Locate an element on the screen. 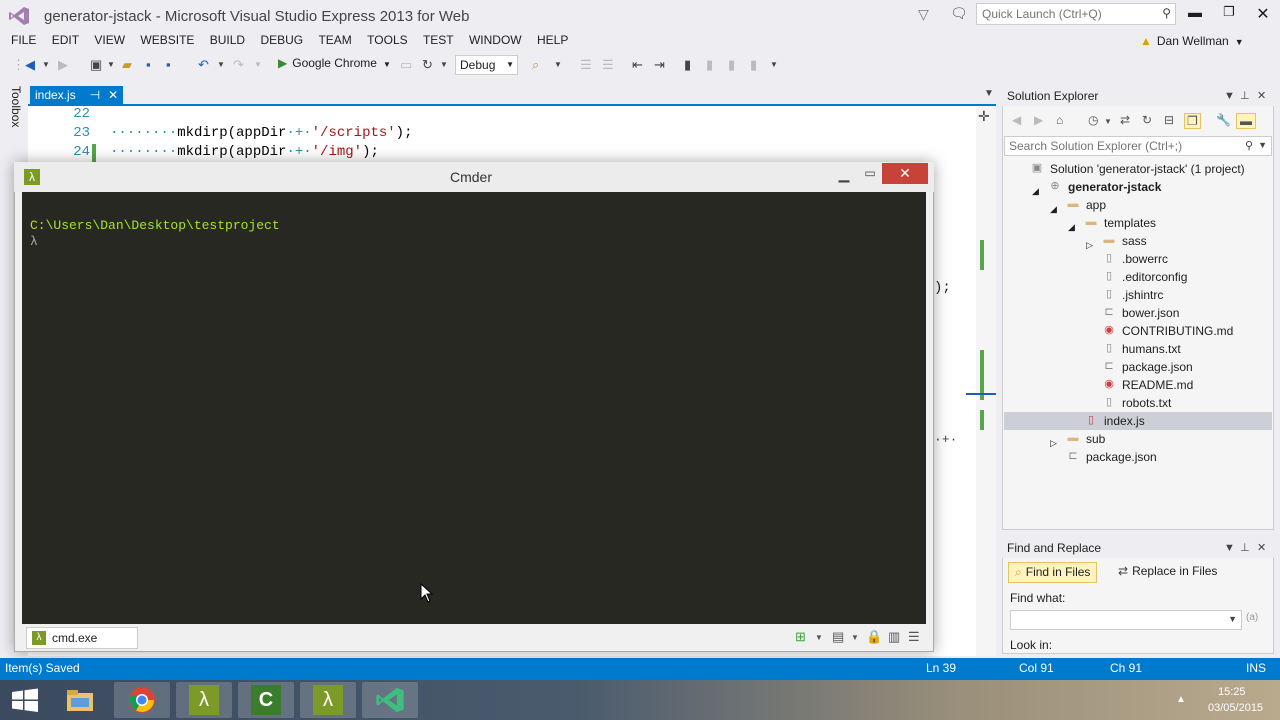  bookmark-icon: ▮ is located at coordinates (687, 65).